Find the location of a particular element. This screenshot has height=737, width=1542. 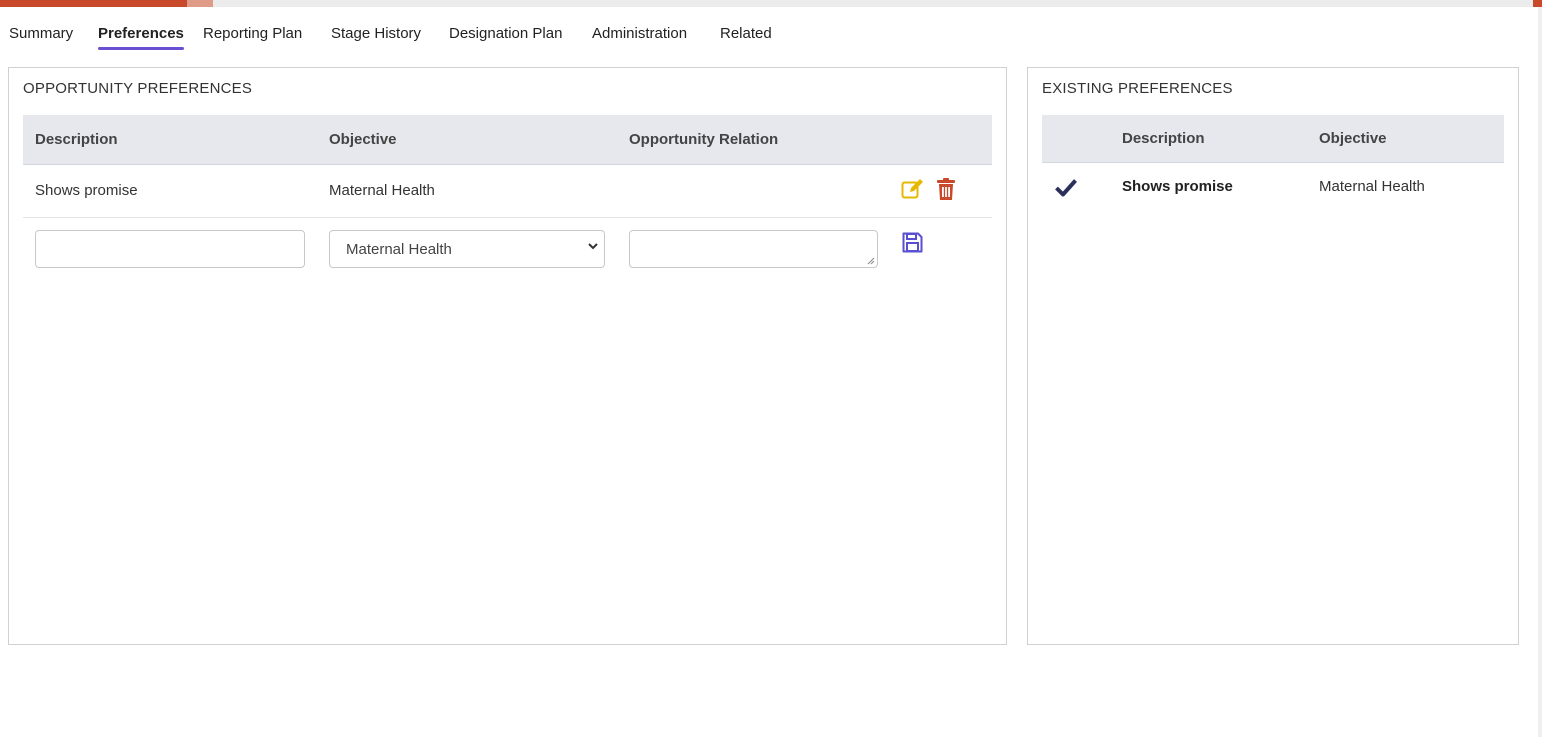

tab-related: Related is located at coordinates (746, 36).